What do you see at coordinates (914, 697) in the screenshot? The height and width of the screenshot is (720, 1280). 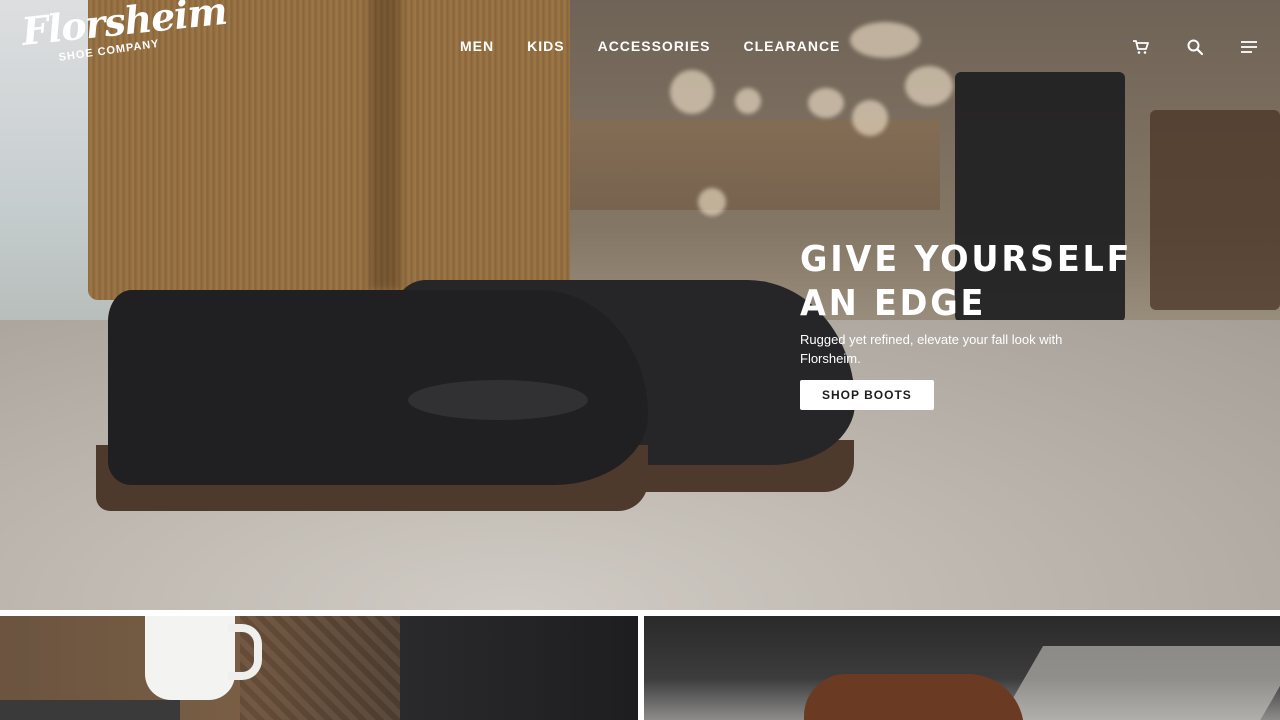 I see `brown-shoe-image` at bounding box center [914, 697].